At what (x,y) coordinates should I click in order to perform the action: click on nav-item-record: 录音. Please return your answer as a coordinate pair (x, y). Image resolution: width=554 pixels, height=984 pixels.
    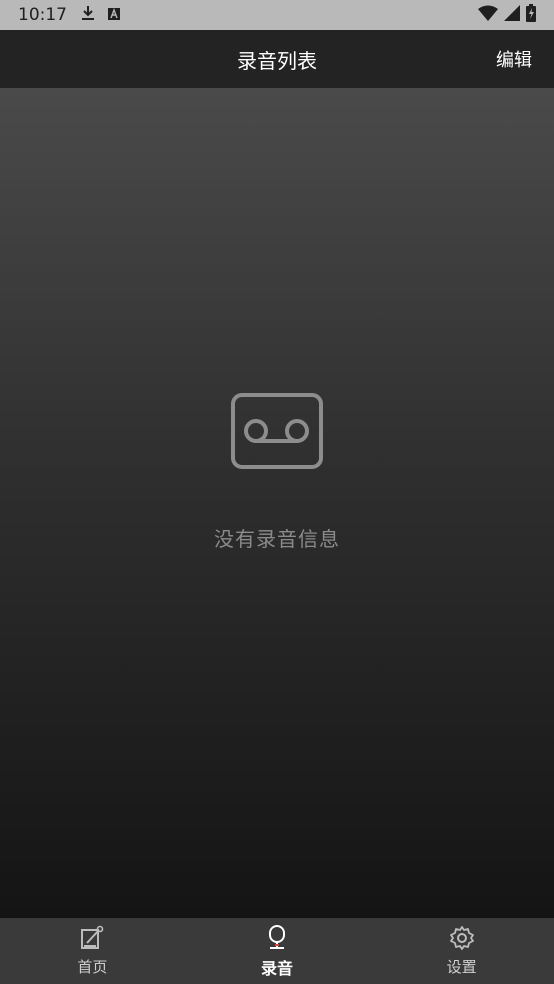
    Looking at the image, I should click on (277, 951).